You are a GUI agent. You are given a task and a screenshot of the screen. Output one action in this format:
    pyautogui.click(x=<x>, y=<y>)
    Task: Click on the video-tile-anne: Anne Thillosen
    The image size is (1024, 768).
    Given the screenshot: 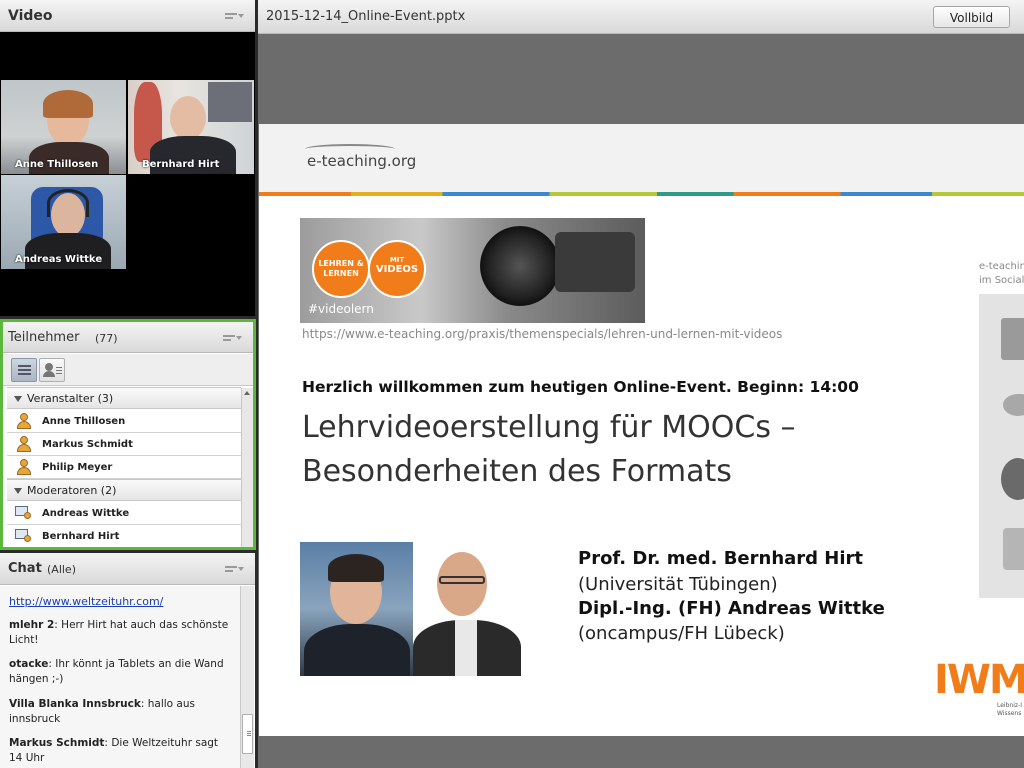 What is the action you would take?
    pyautogui.click(x=63, y=127)
    